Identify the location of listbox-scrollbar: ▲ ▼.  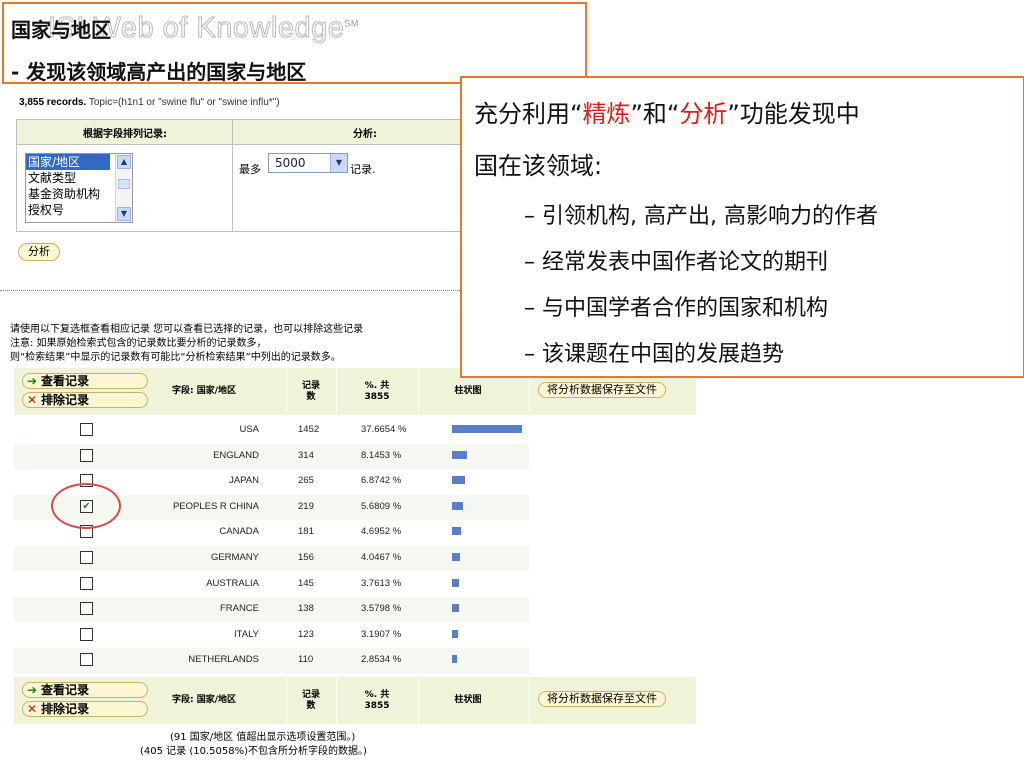
(123, 188).